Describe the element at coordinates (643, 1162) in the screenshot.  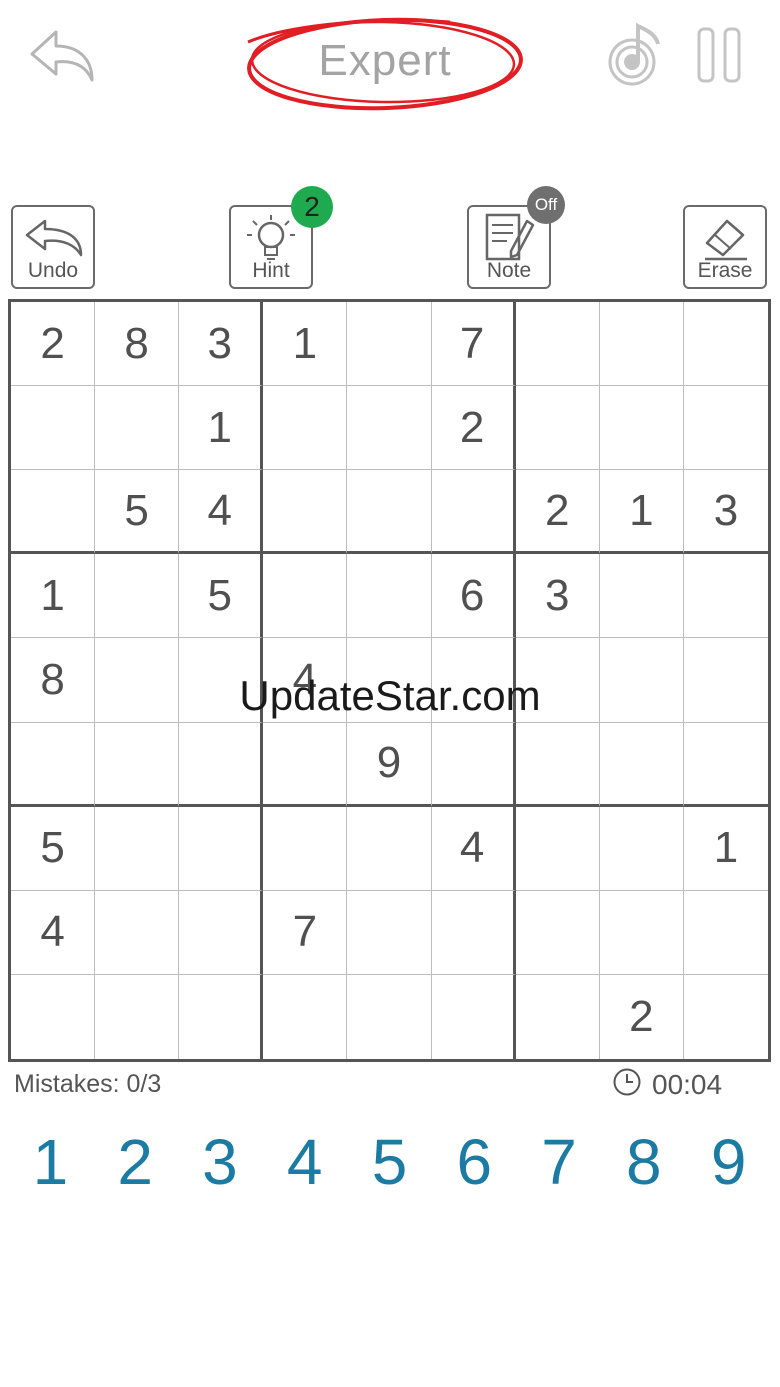
I see `number-key-8: 8` at that location.